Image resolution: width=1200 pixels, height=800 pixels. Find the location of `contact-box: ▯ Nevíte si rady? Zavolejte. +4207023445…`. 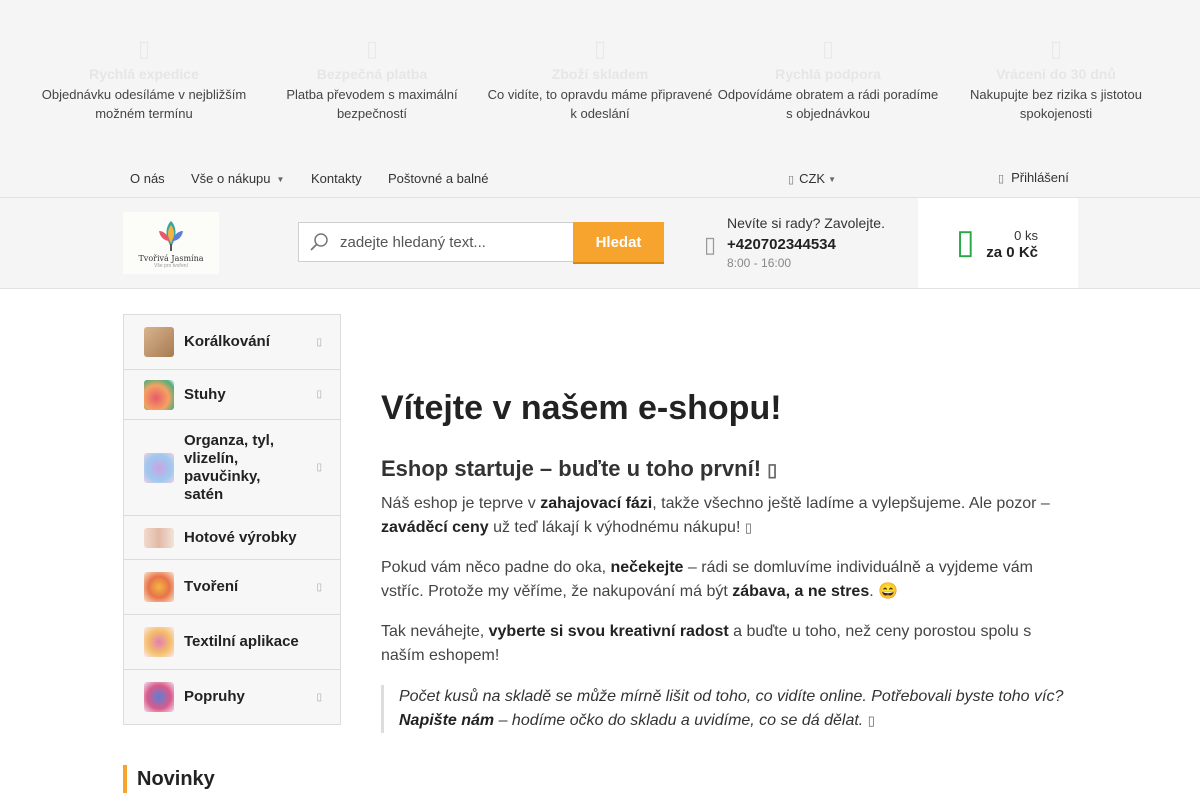

contact-box: ▯ Nevíte si rady? Zavolejte. +4207023445… is located at coordinates (804, 243).